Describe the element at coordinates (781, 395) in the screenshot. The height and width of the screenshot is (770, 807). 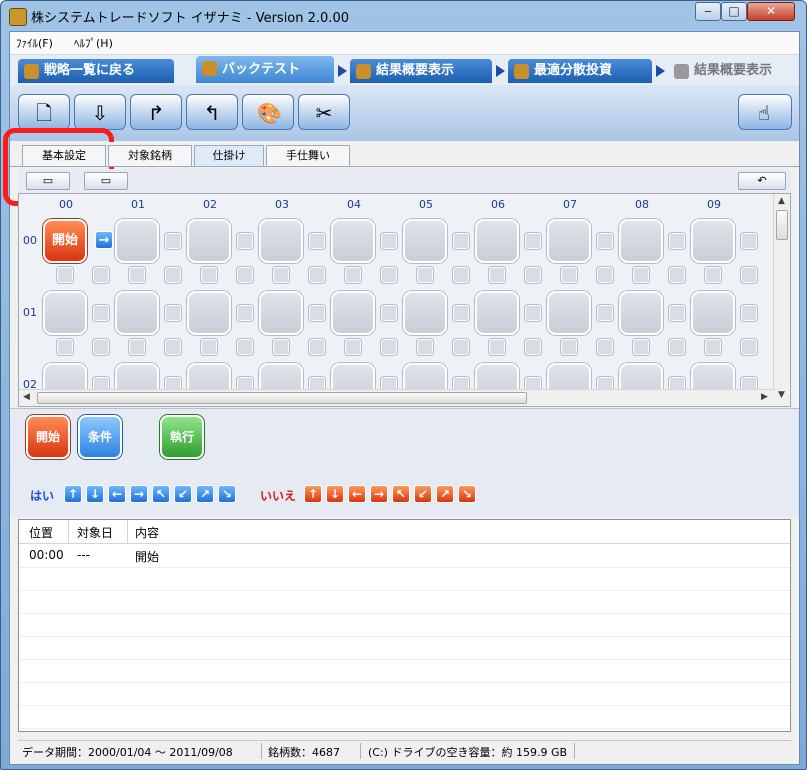
I see `scroll-down-icon: ▼` at that location.